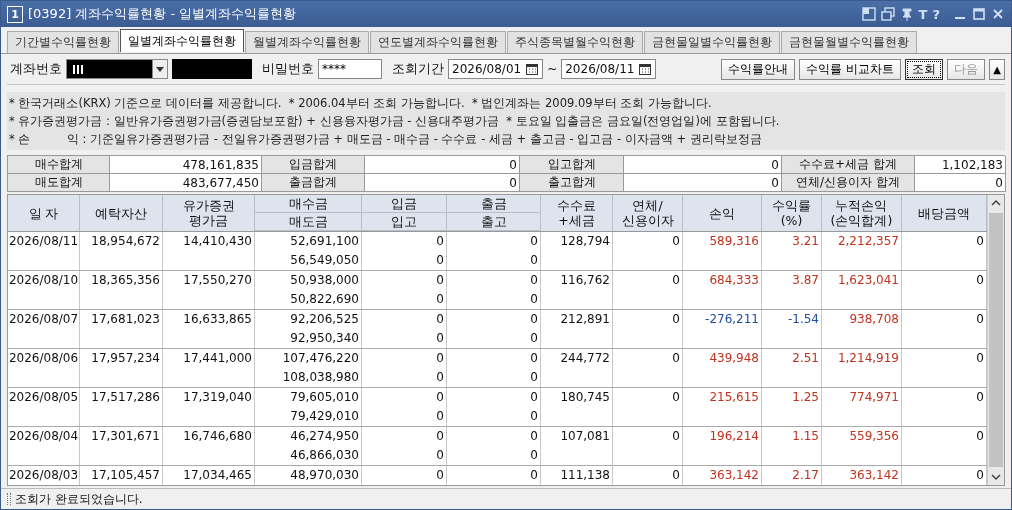  Describe the element at coordinates (575, 42) in the screenshot. I see `tab: 주식종목별월수익현황` at that location.